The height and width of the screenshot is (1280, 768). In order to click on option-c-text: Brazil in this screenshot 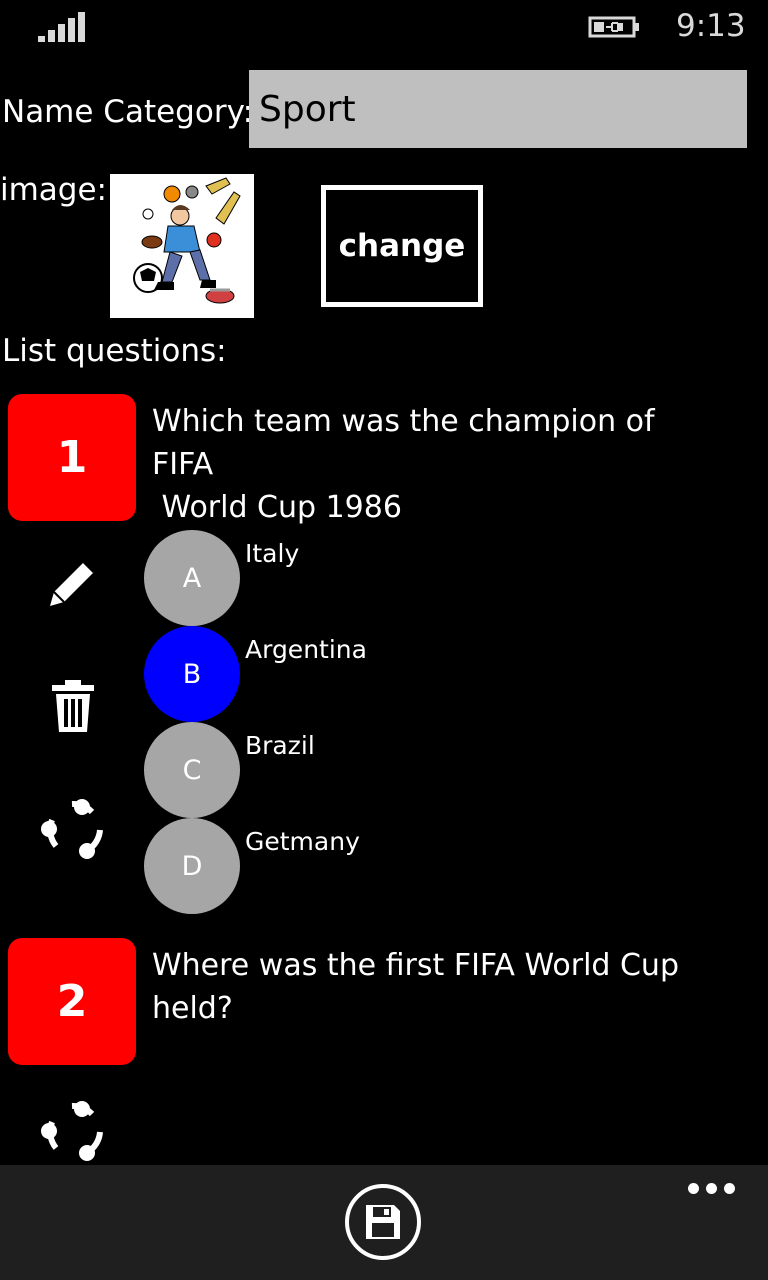, I will do `click(280, 745)`.